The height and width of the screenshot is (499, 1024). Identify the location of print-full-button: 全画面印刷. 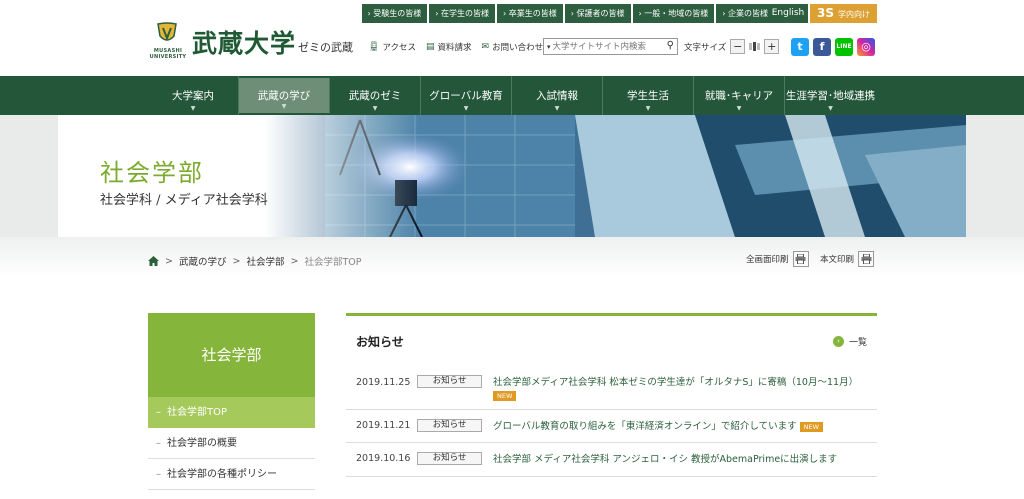
(777, 259).